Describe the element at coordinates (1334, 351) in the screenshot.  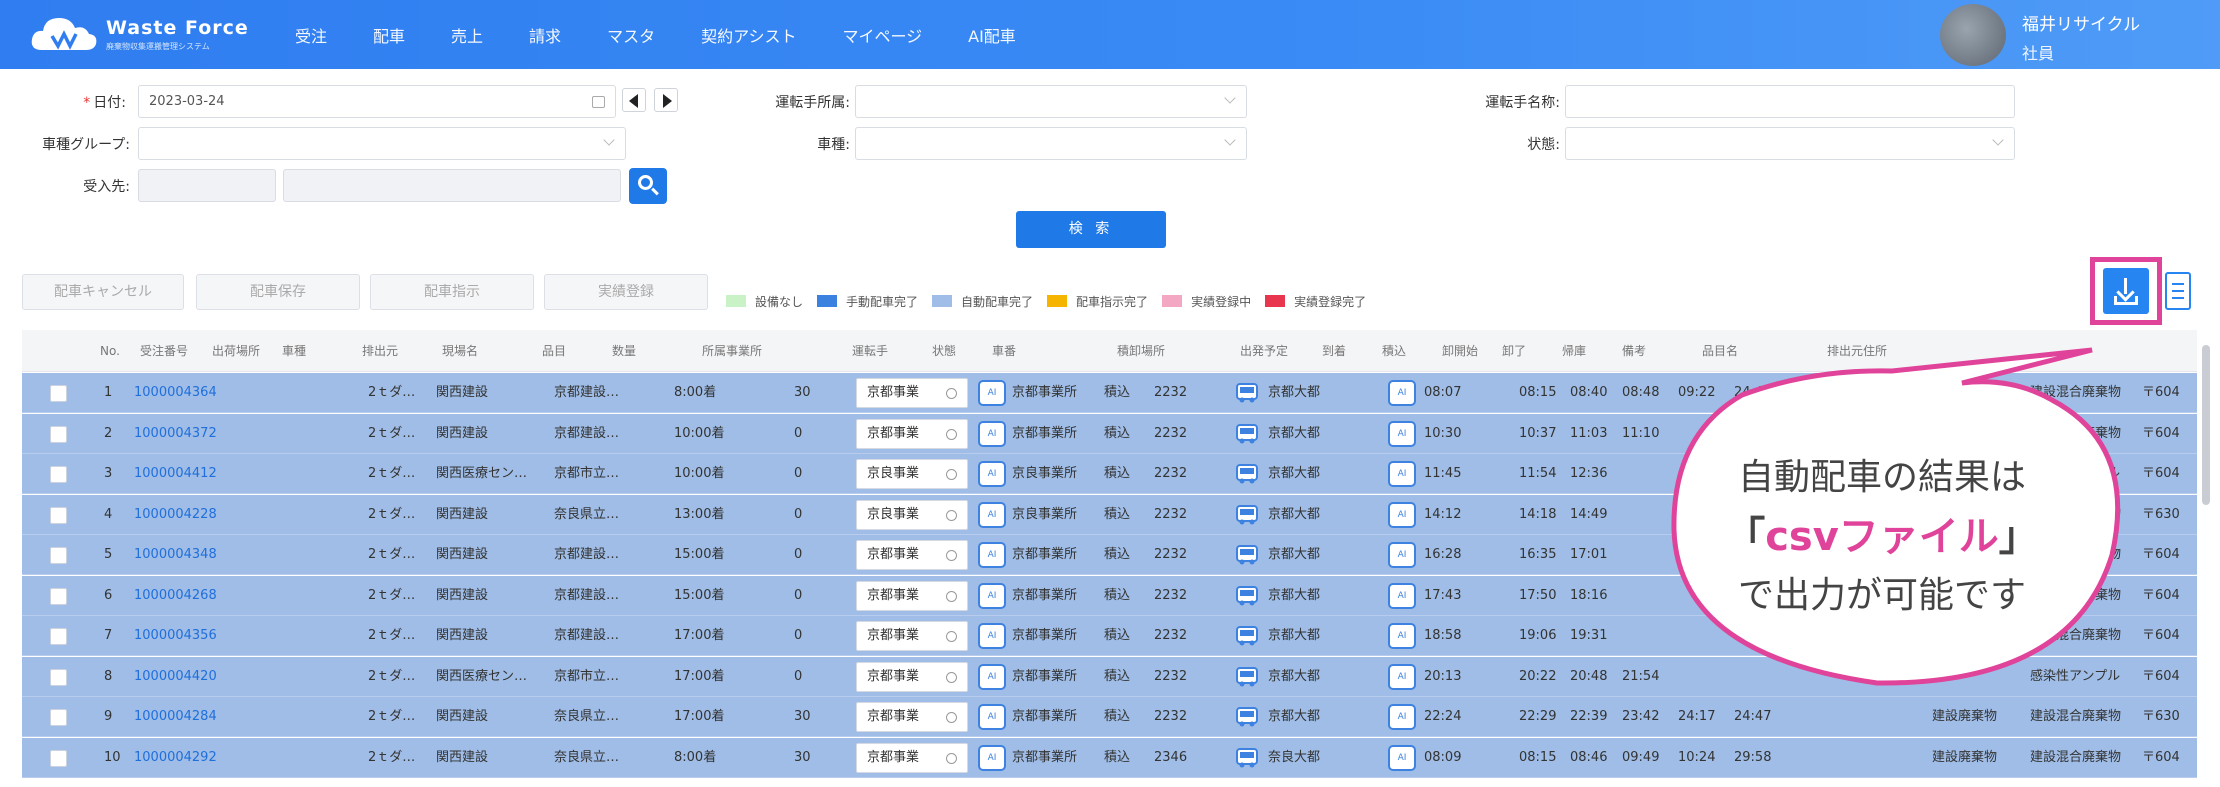
I see `column-header: 到着` at that location.